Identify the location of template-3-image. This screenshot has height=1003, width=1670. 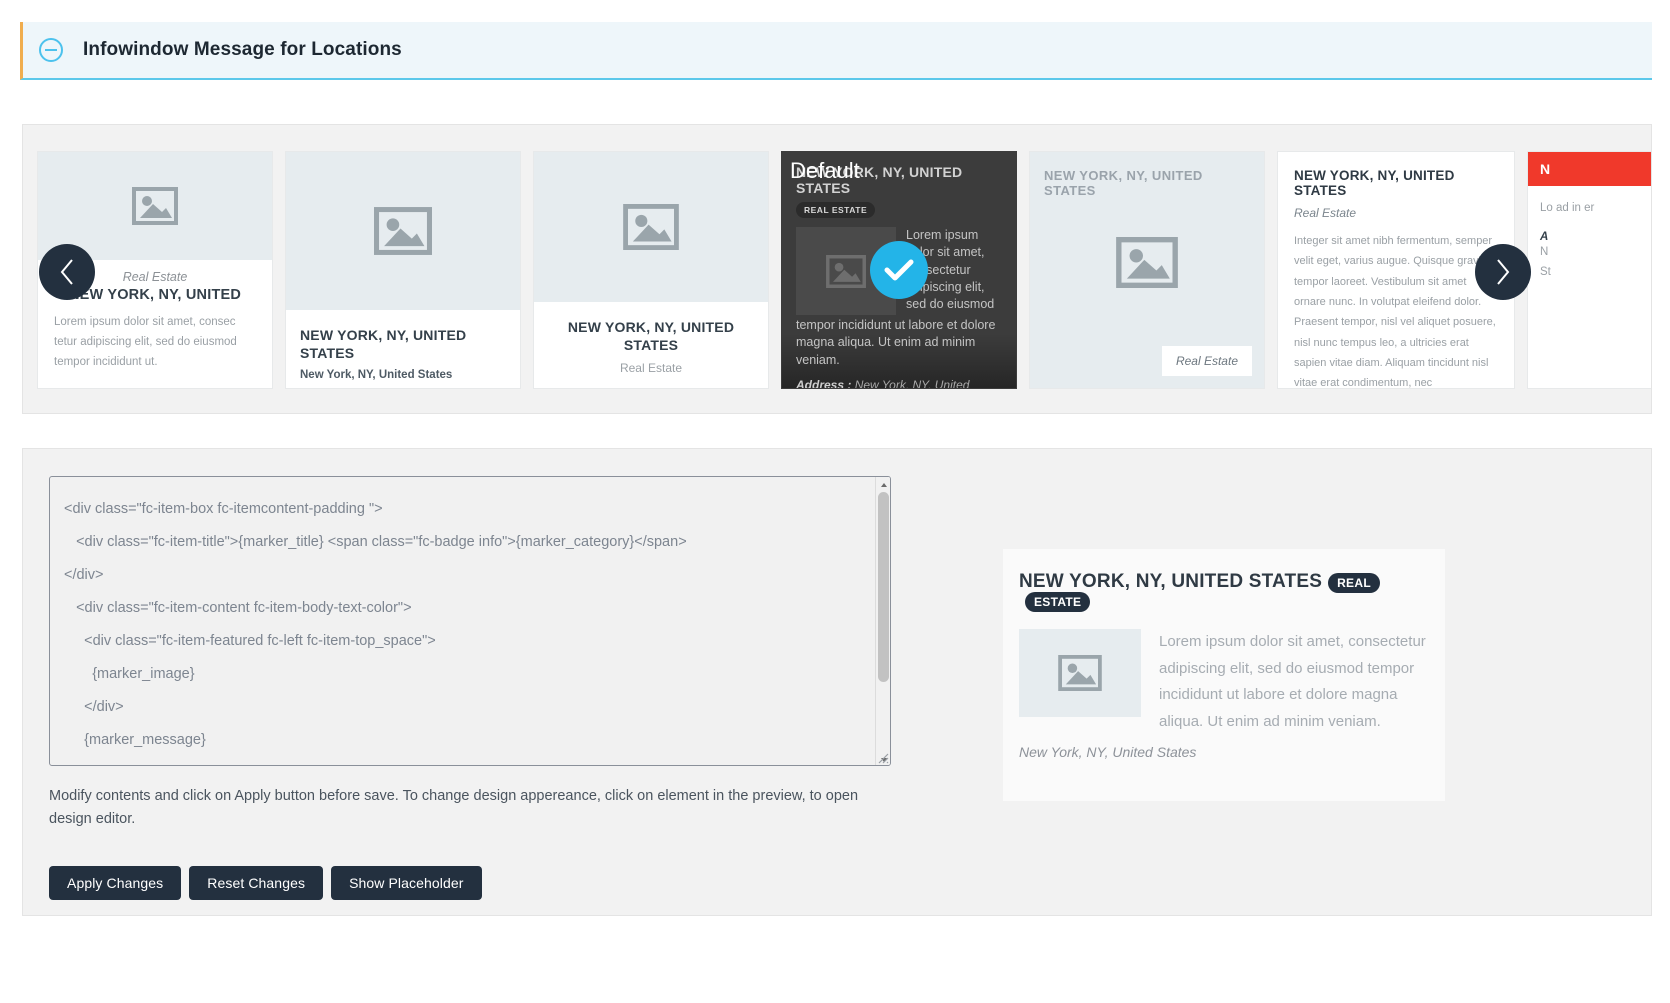
(651, 227).